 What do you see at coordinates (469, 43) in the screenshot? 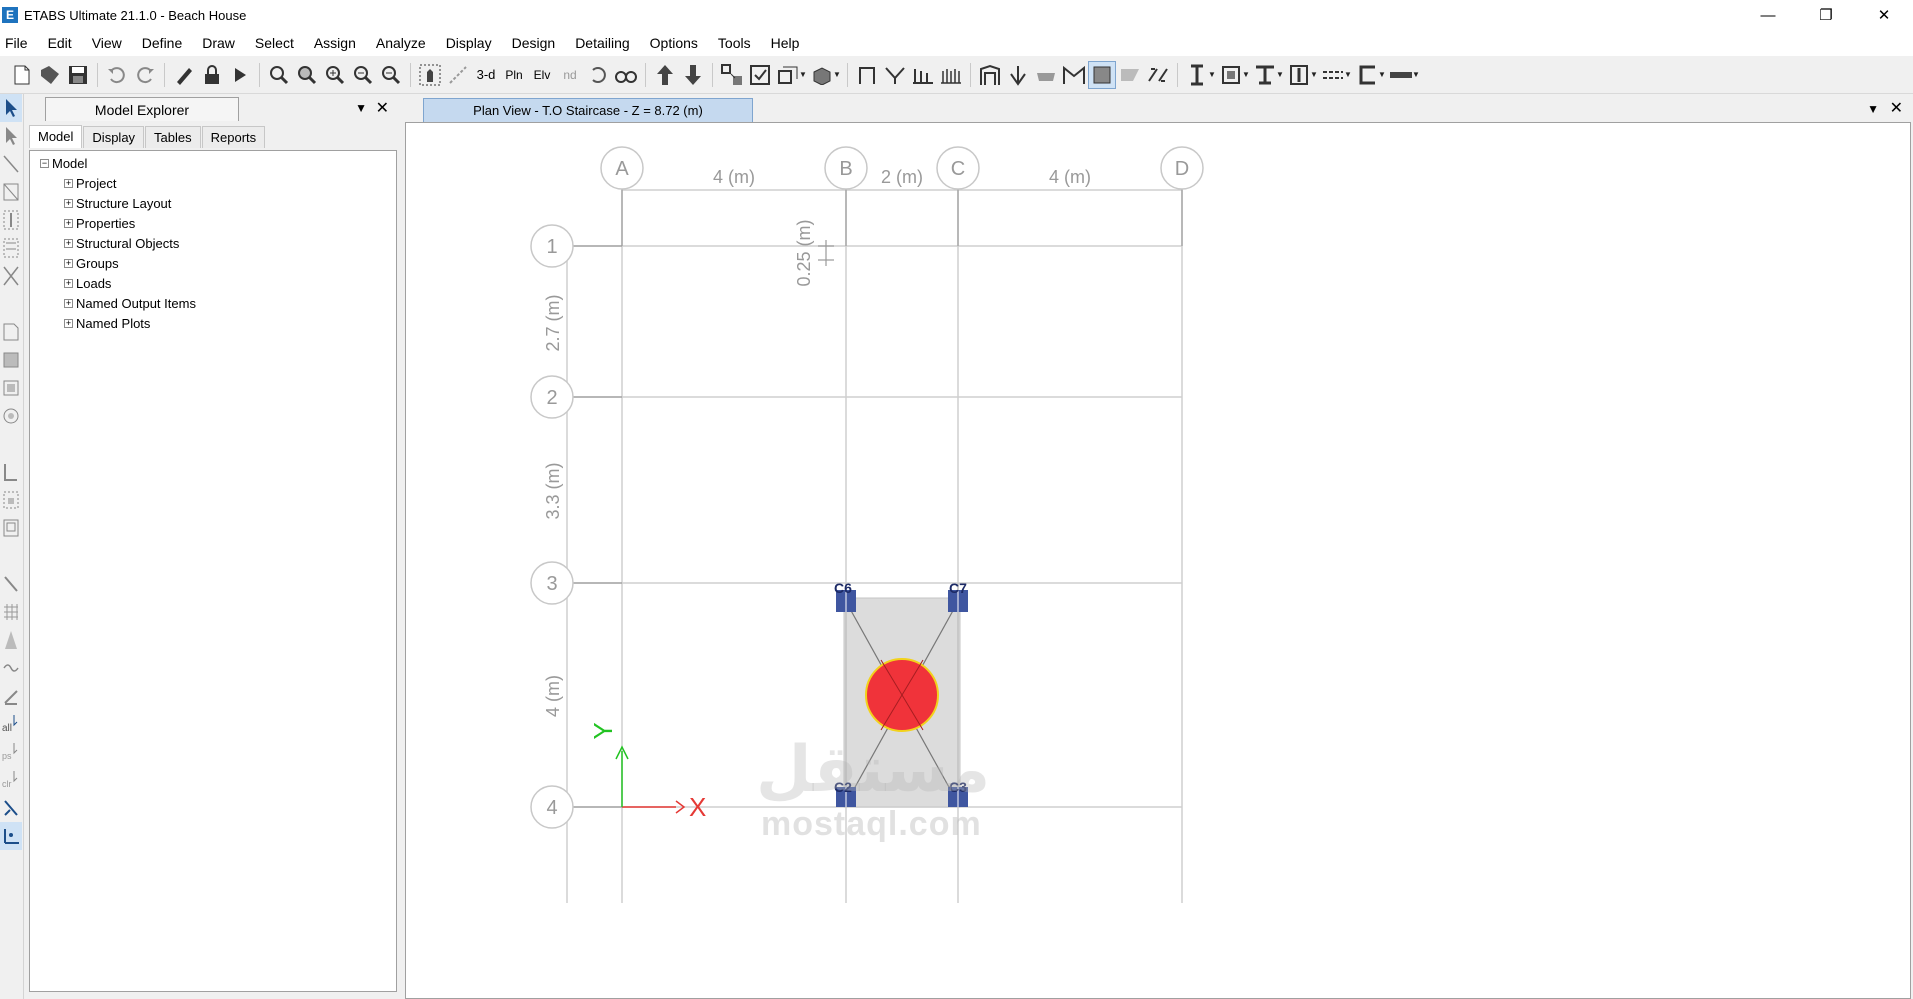
I see `menu-display: Display` at bounding box center [469, 43].